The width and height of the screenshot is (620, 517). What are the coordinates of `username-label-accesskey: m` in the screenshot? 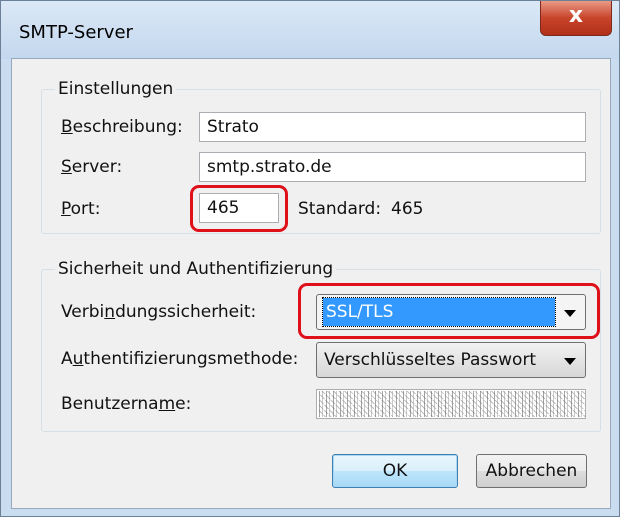 It's located at (167, 404).